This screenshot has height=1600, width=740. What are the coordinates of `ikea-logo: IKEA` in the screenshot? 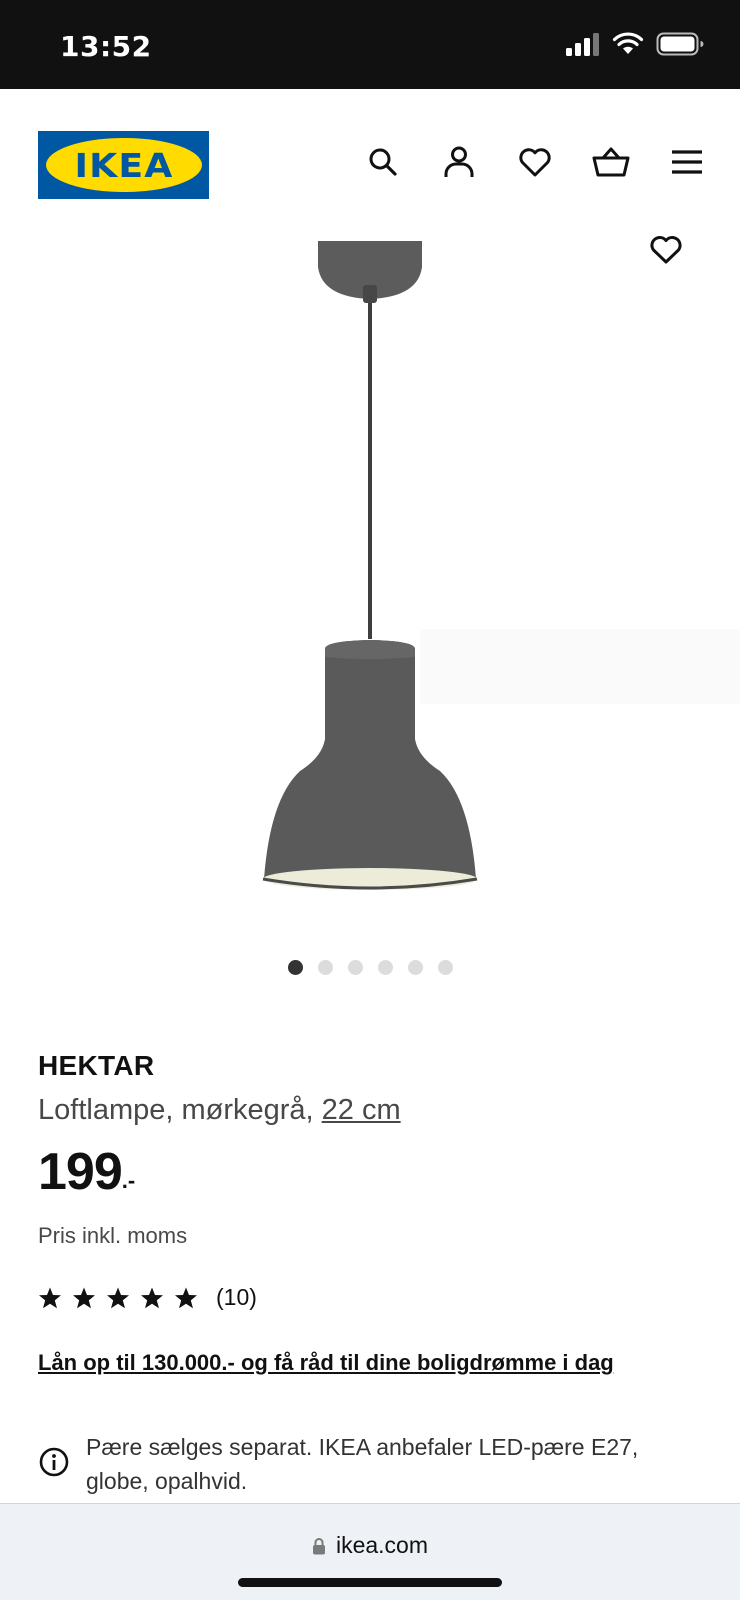 It's located at (123, 165).